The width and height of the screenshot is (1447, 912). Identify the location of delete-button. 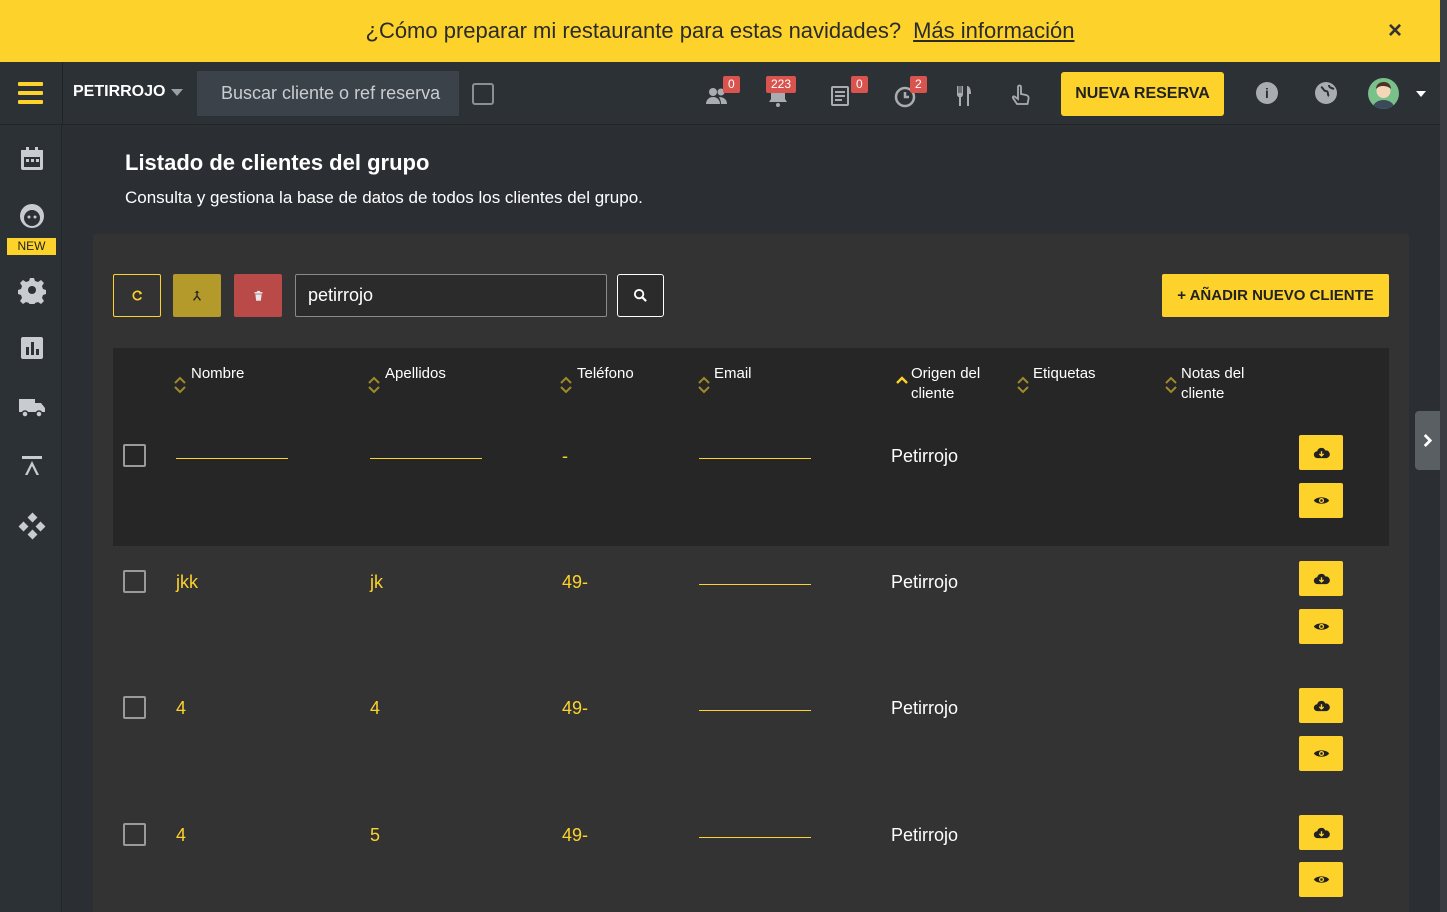
(258, 295).